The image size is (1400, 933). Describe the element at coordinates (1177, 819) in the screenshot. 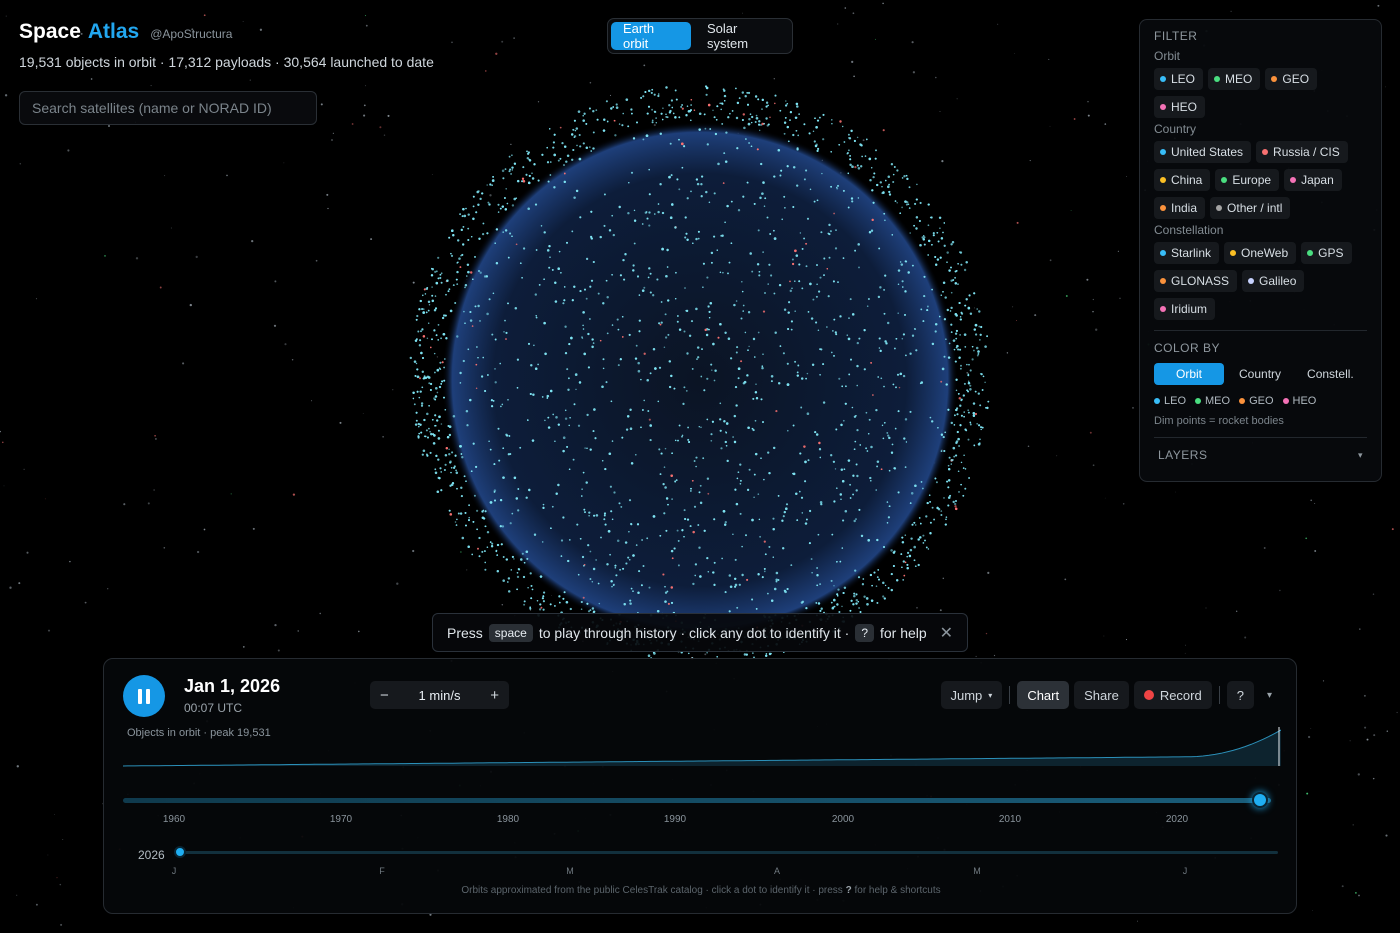

I see `year-tick-label: 2020` at that location.